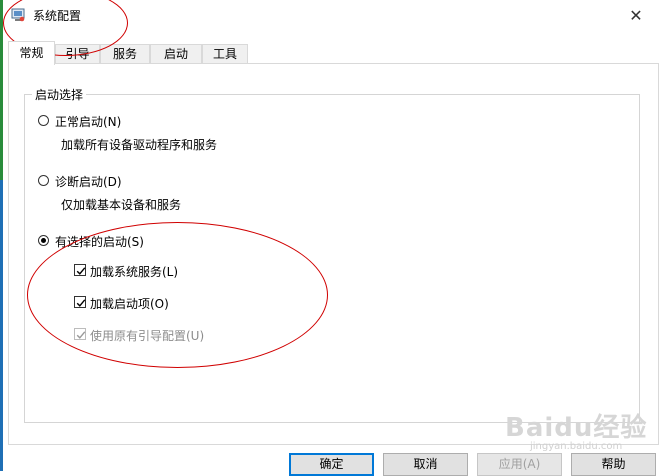  I want to click on normal-startup-label: 正常启动(N), so click(88, 121).